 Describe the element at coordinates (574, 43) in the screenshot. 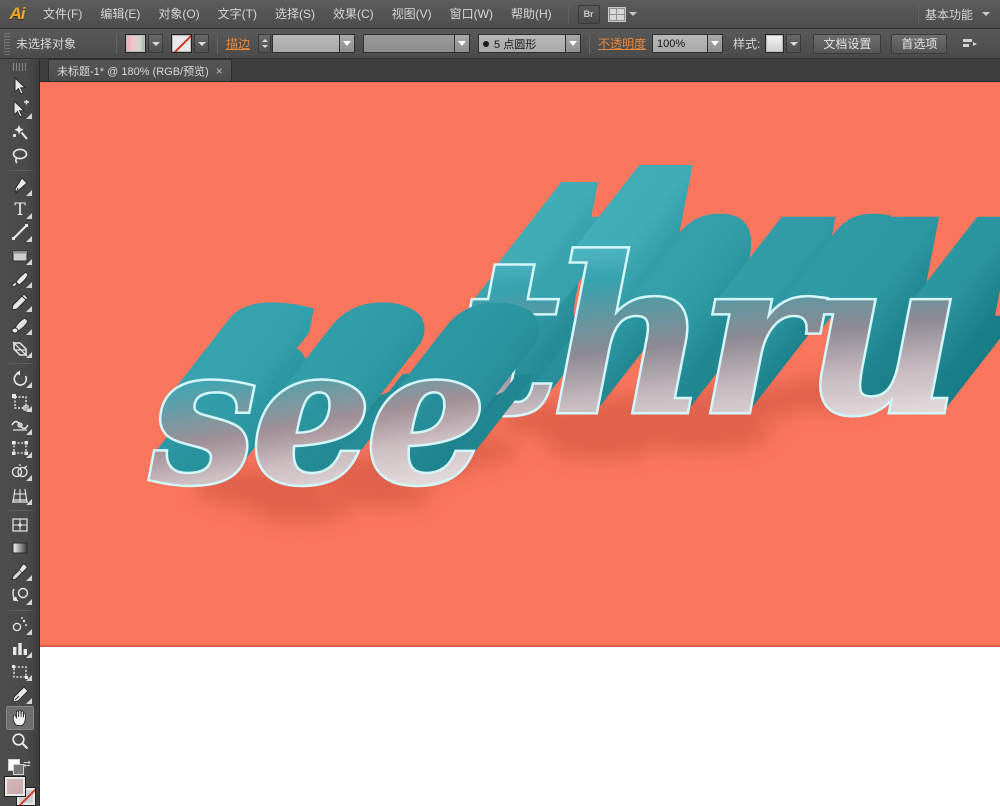

I see `brush-definition-dropdown` at that location.